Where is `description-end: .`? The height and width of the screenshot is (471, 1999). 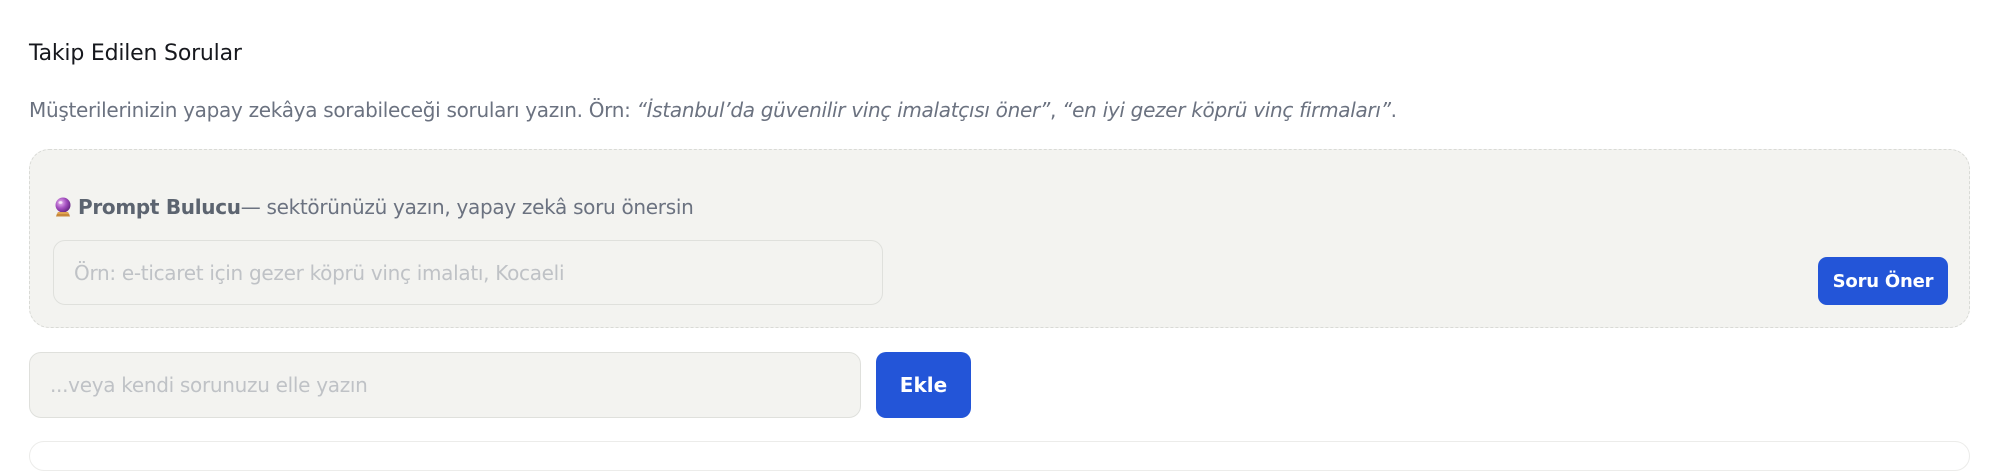 description-end: . is located at coordinates (1393, 110).